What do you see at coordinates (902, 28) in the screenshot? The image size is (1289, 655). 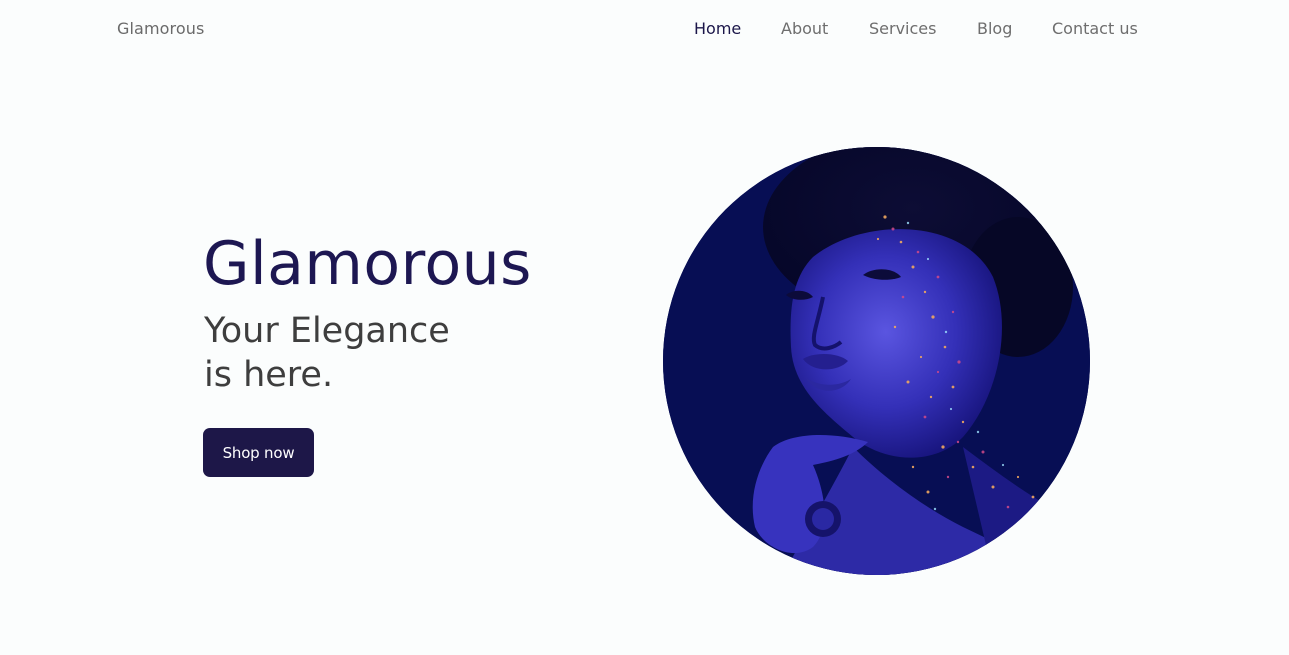 I see `nav-link-services: Services` at bounding box center [902, 28].